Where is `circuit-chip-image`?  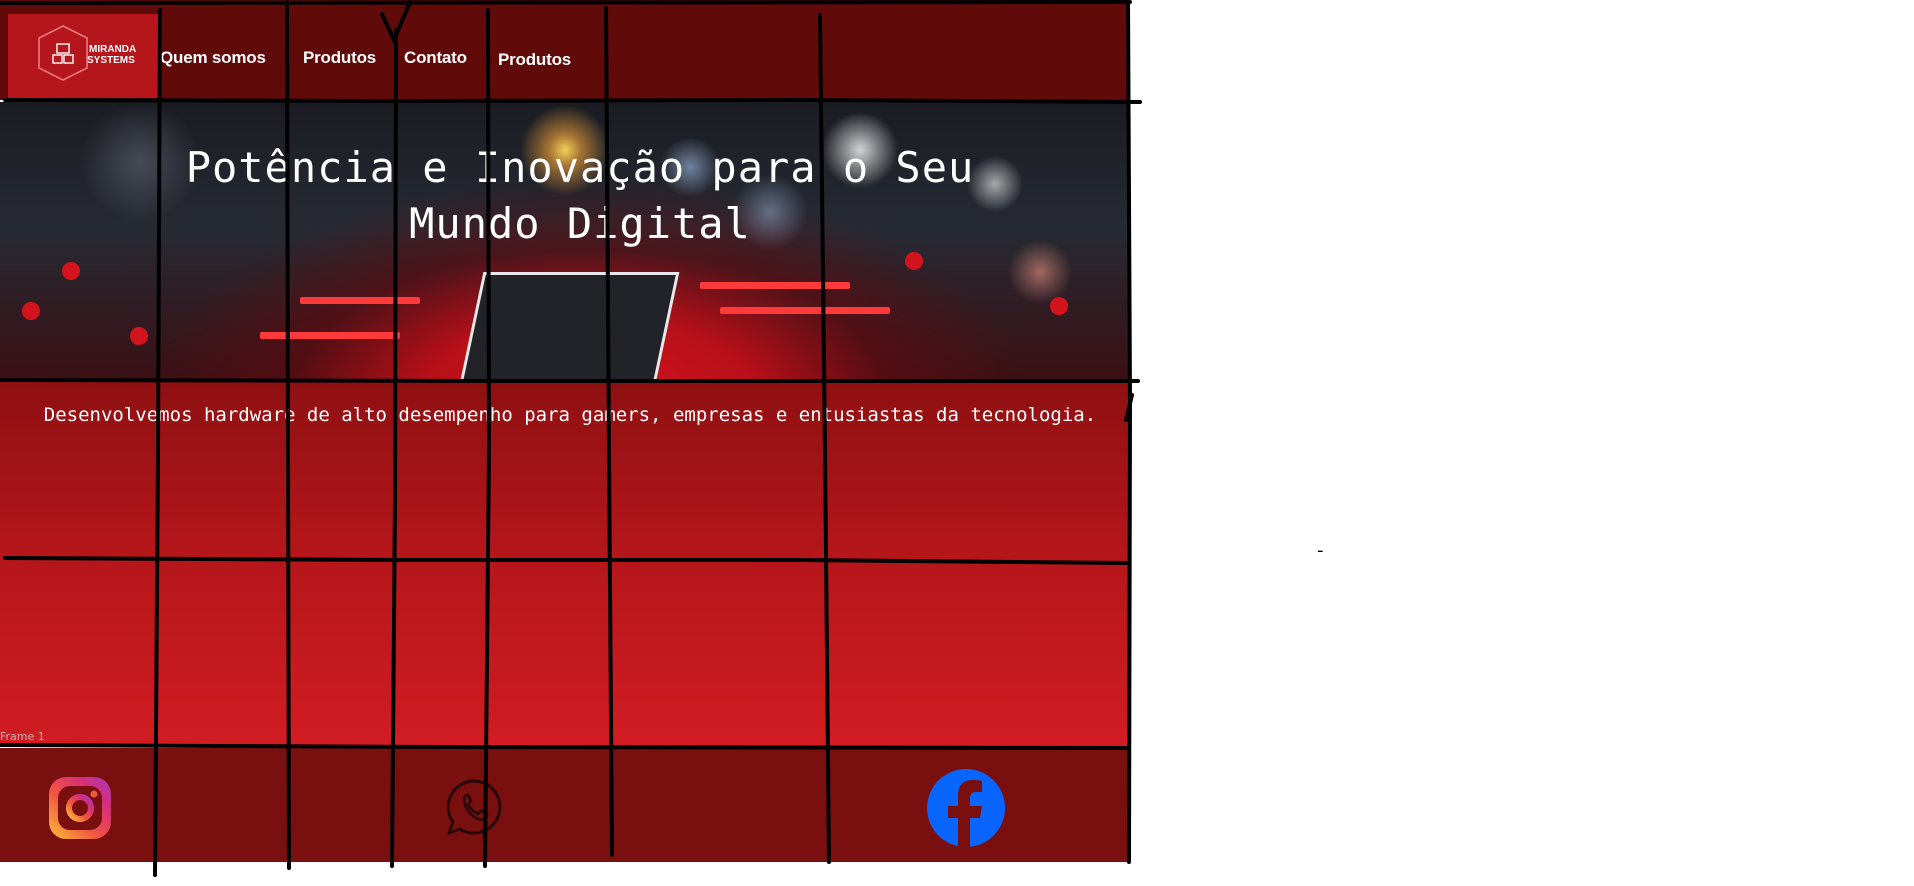 circuit-chip-image is located at coordinates (568, 326).